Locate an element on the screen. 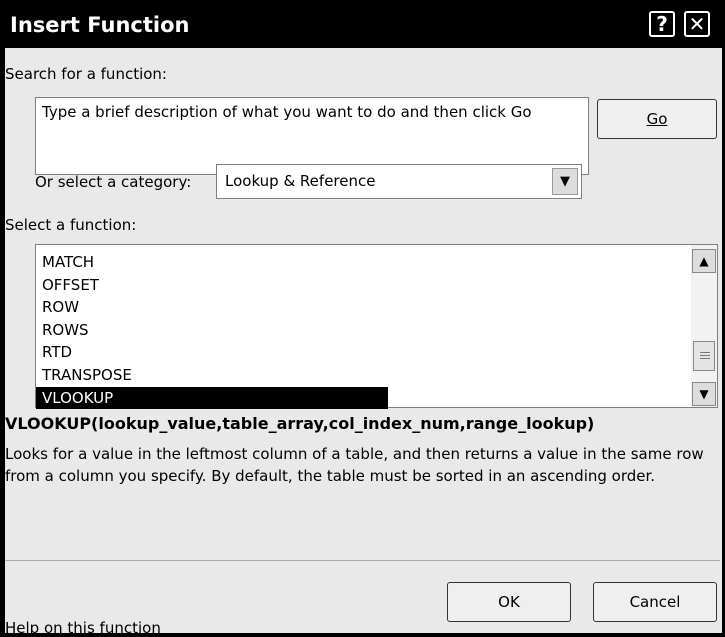  dialog-title: Insert Function is located at coordinates (100, 25).